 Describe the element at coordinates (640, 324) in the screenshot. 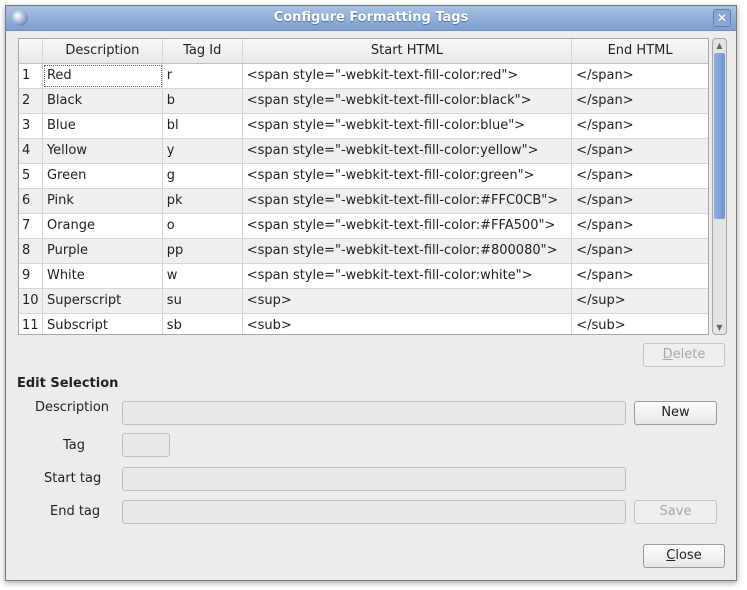

I see `end-html-cell: </sub>` at that location.